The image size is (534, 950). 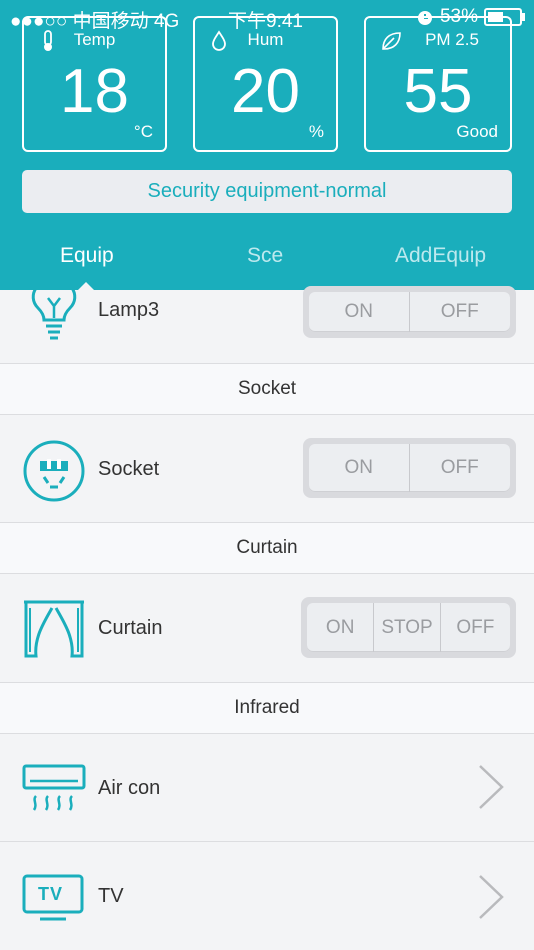 What do you see at coordinates (438, 91) in the screenshot?
I see `pm25-value: 55` at bounding box center [438, 91].